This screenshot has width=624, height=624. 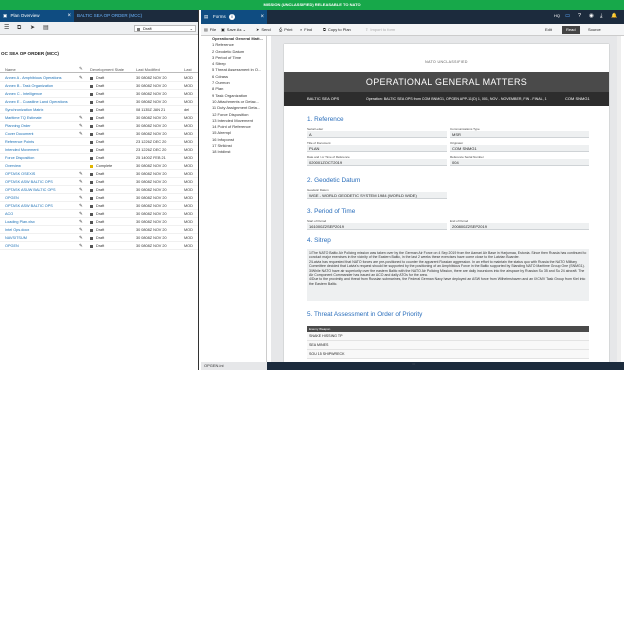 I want to click on row-name: Overview, so click(x=41, y=166).